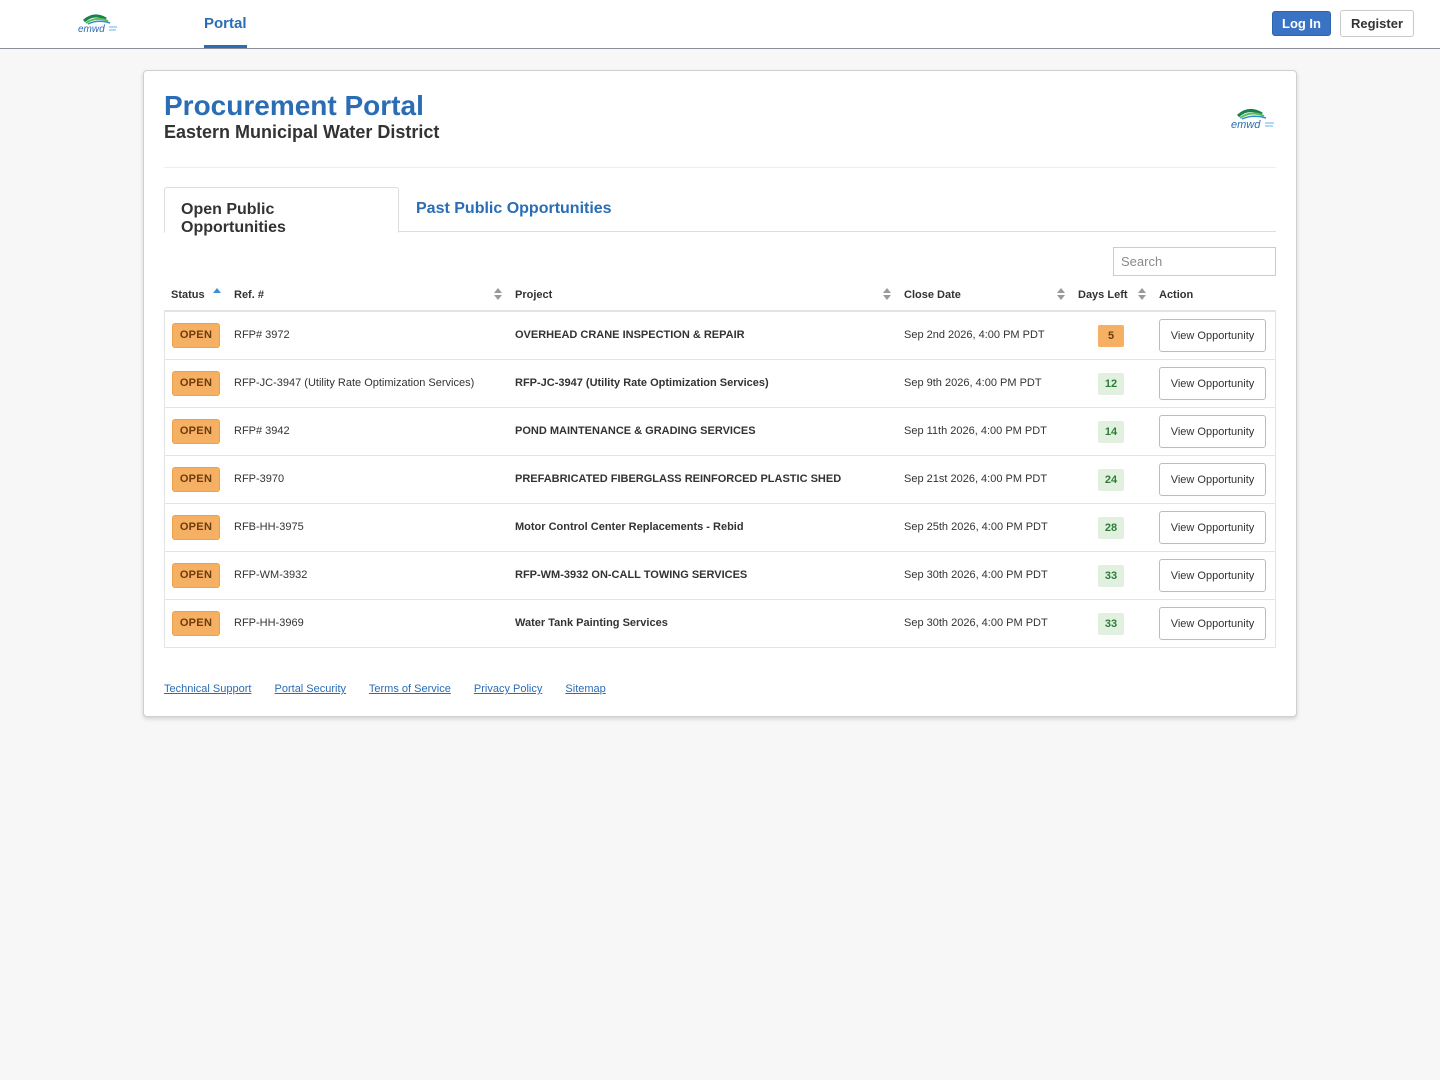 This screenshot has width=1440, height=1080. What do you see at coordinates (1301, 23) in the screenshot?
I see `login-button: Log In` at bounding box center [1301, 23].